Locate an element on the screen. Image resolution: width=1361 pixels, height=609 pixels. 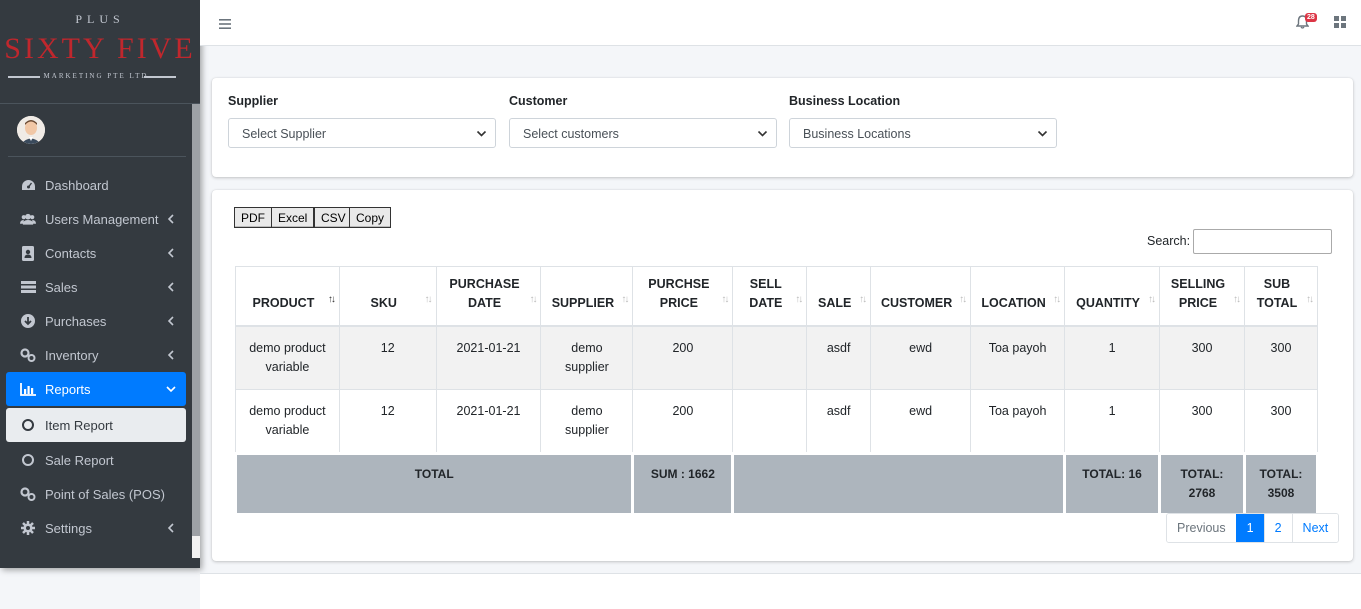
cell-sell-date is located at coordinates (770, 357).